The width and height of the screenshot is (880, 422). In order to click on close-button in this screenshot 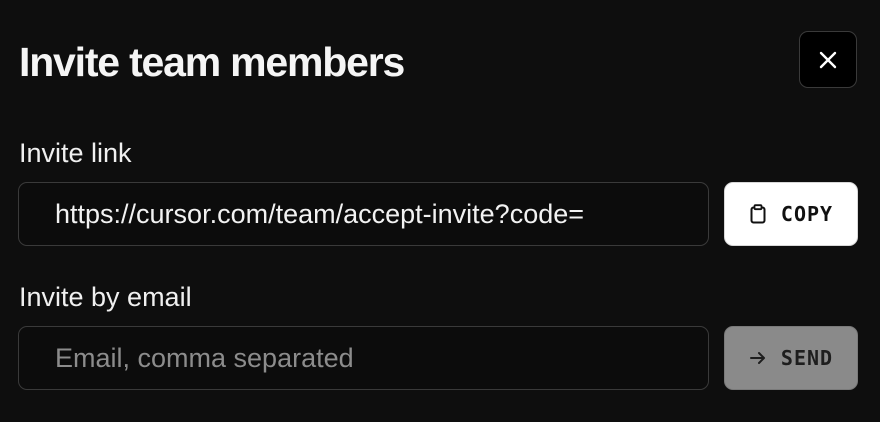, I will do `click(828, 59)`.